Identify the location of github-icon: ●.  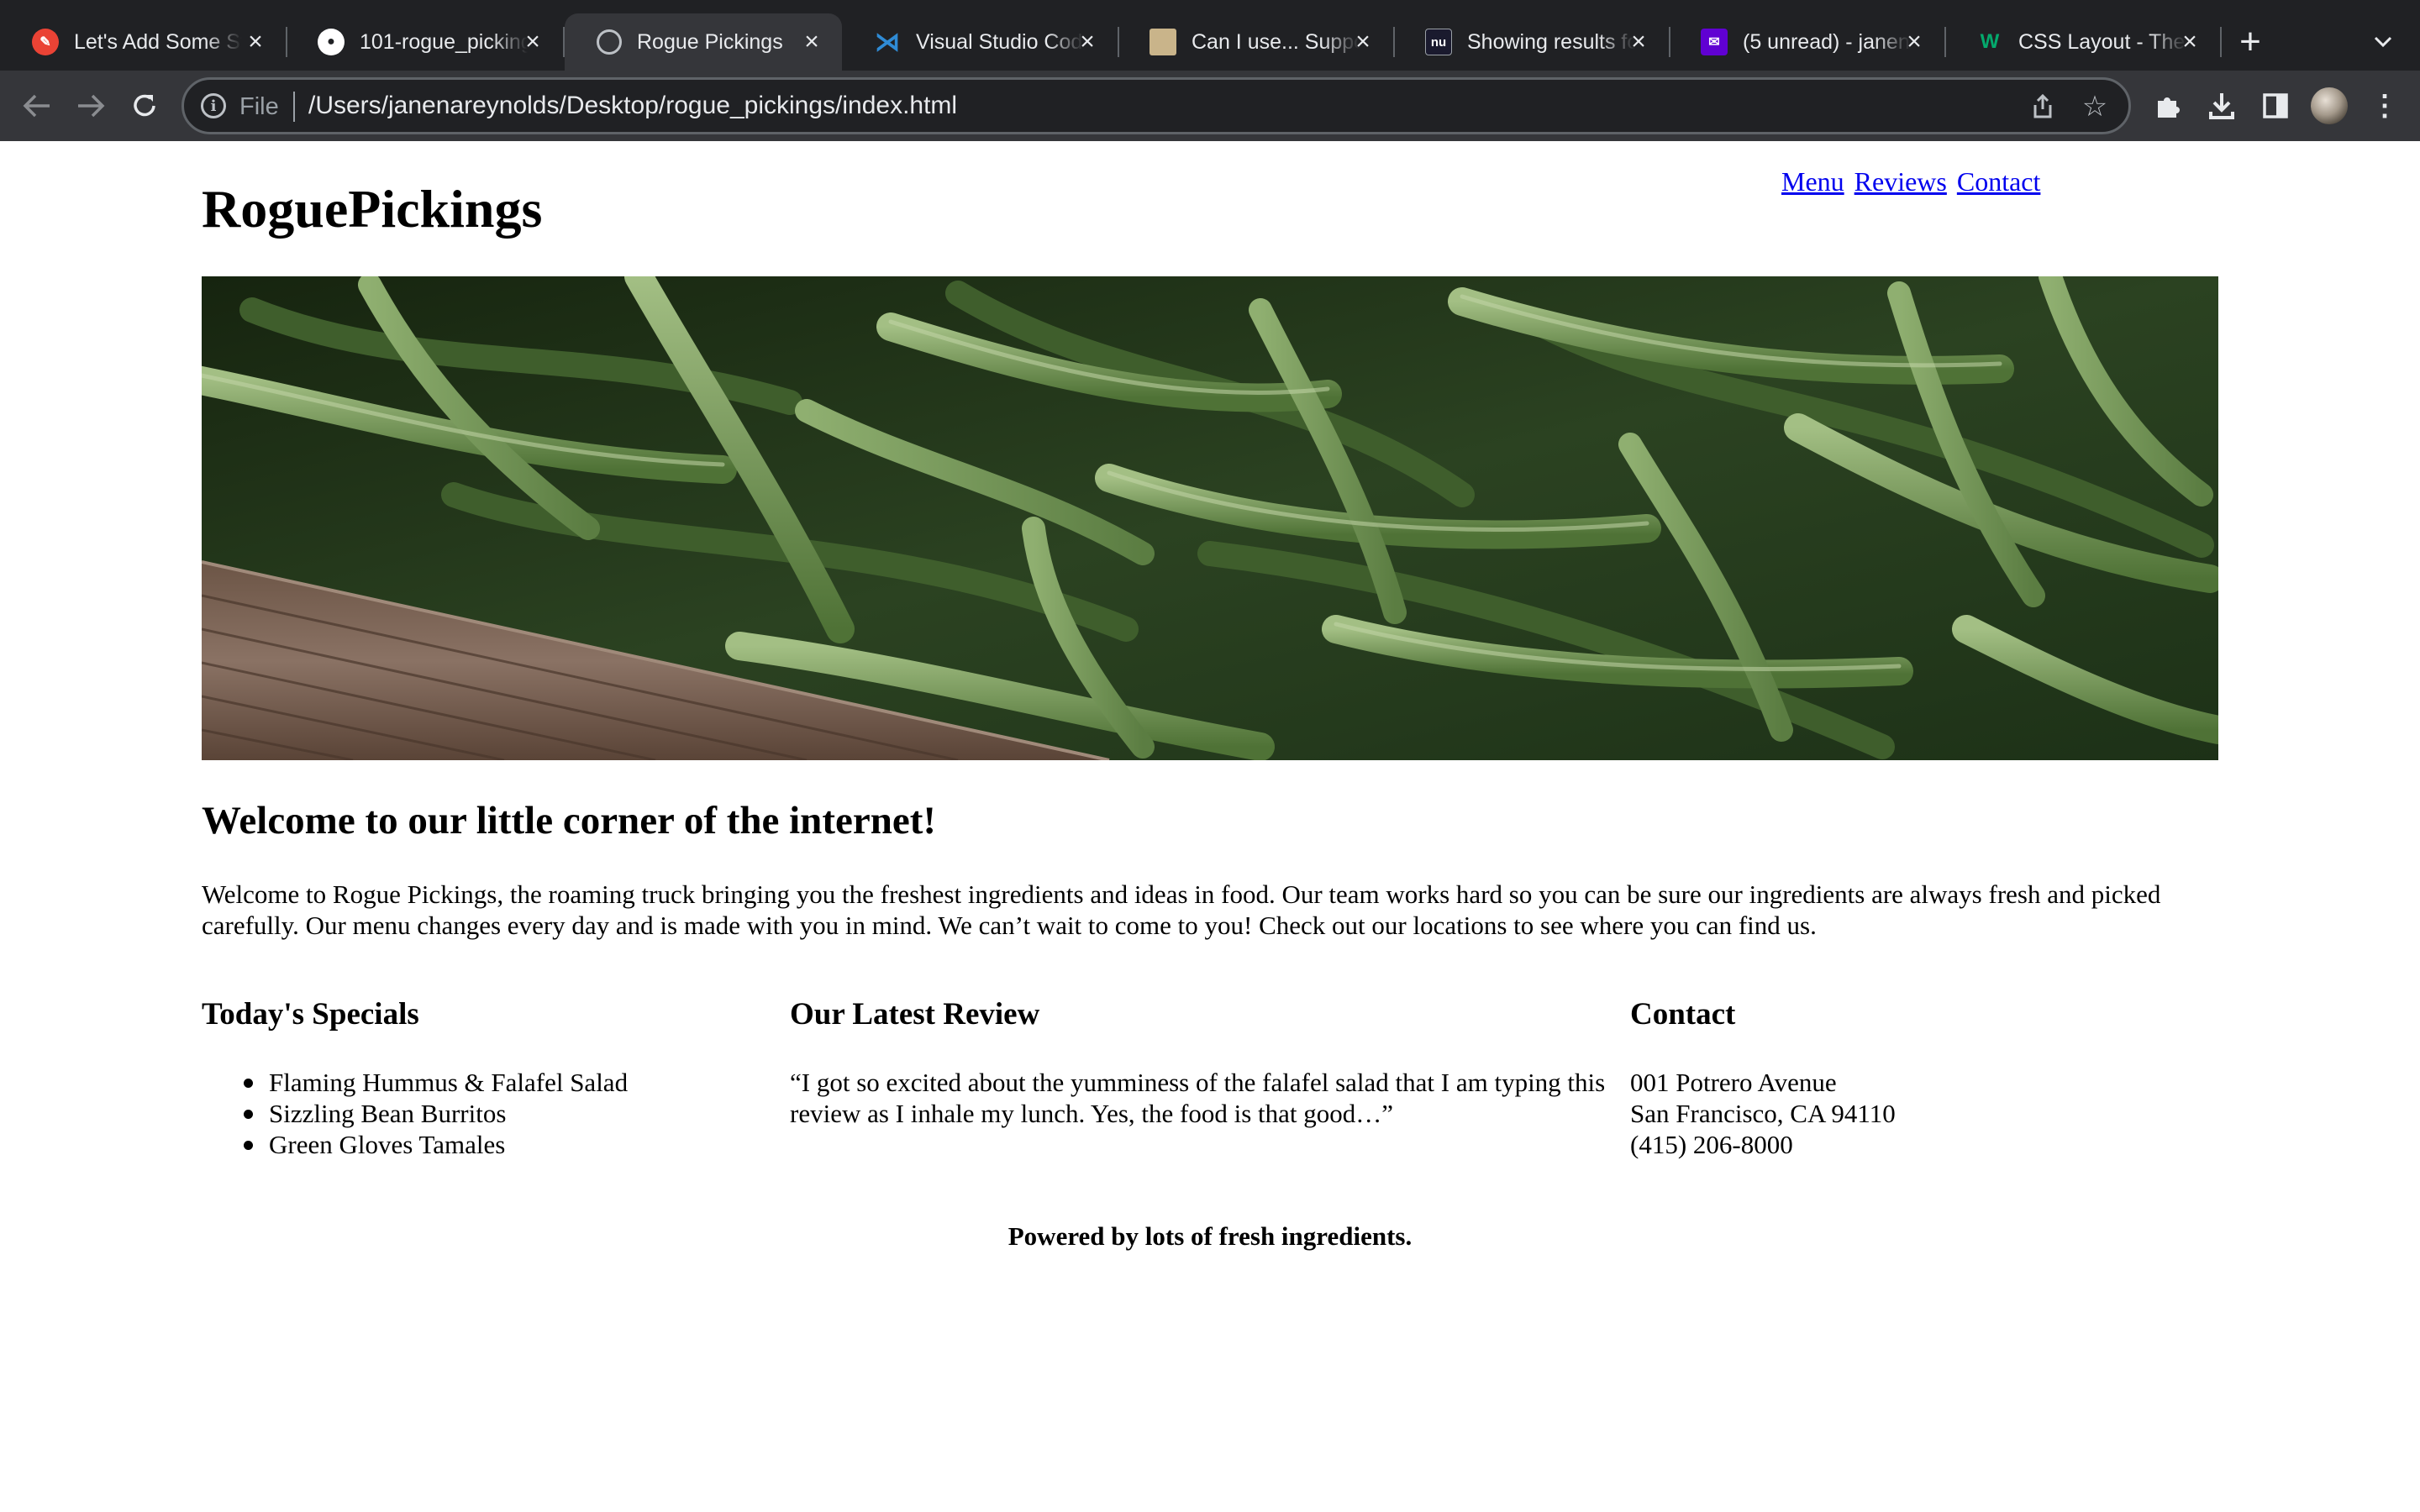
(331, 42).